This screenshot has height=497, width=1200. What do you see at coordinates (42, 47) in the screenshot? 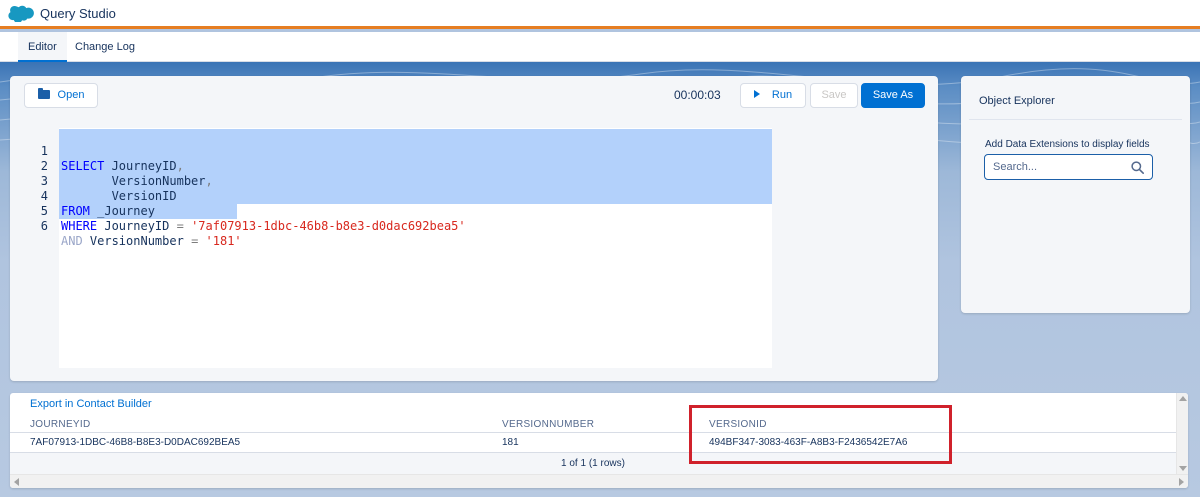
I see `tab-editor: Editor` at bounding box center [42, 47].